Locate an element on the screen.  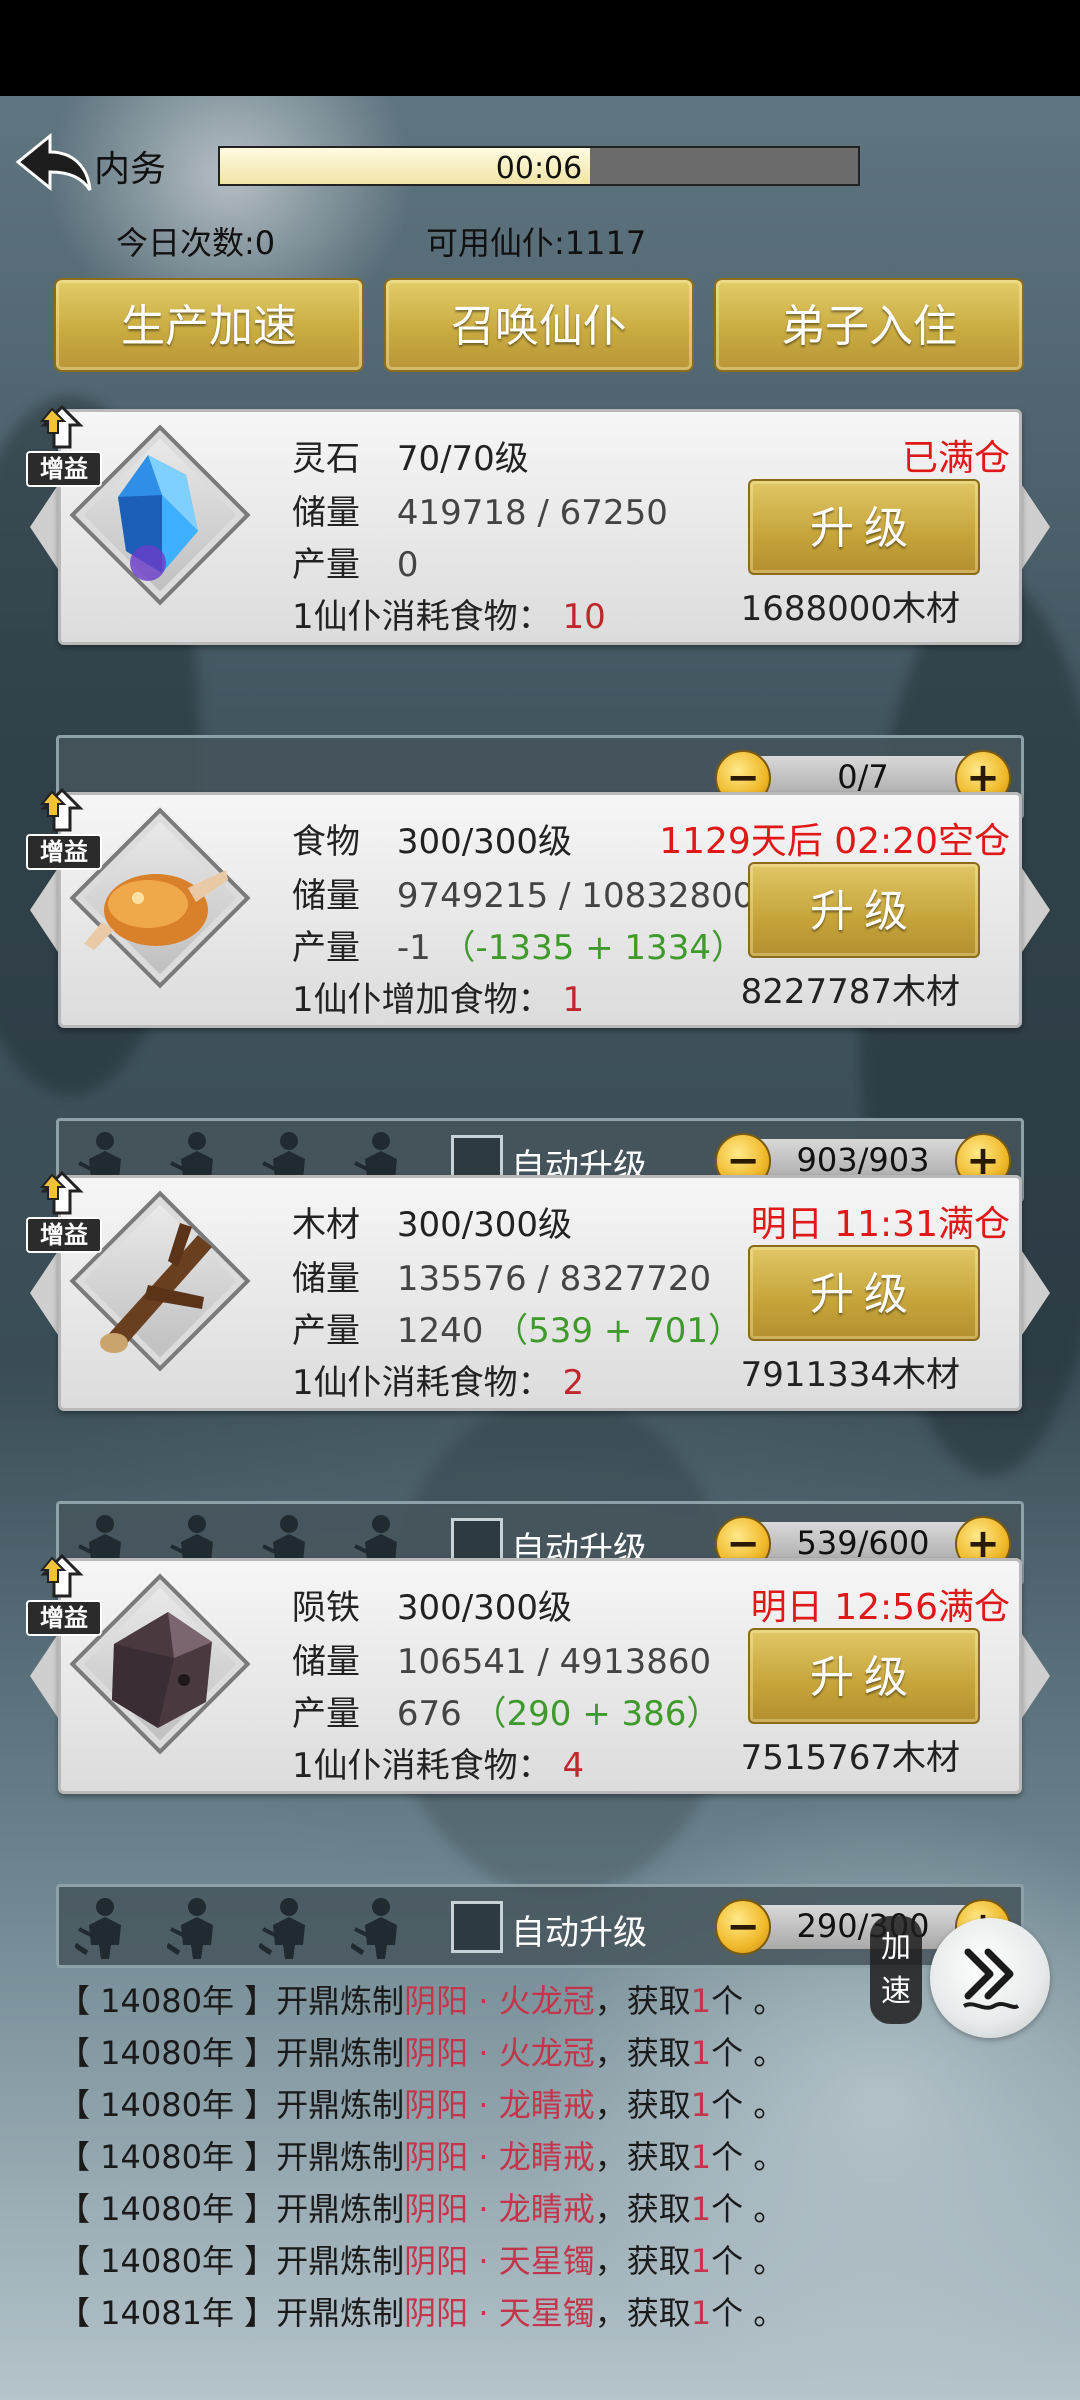
production-timer: 00:06 is located at coordinates (539, 166).